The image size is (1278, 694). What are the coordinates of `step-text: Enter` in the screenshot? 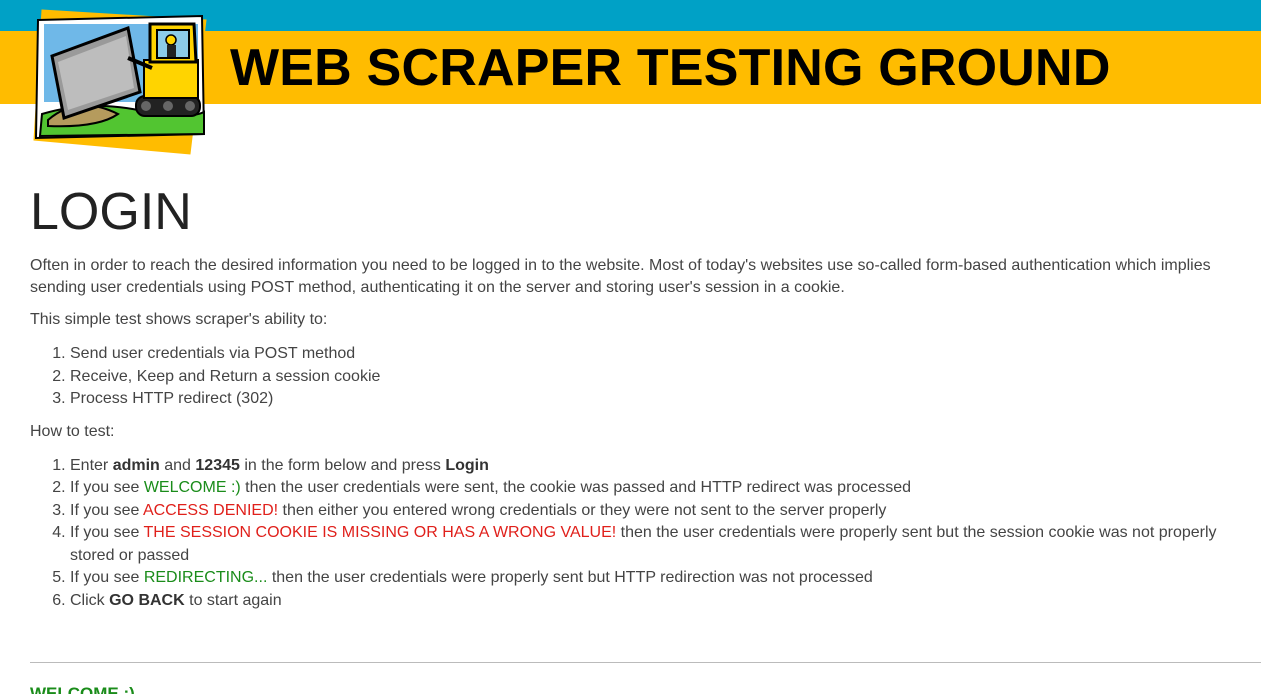 It's located at (91, 465).